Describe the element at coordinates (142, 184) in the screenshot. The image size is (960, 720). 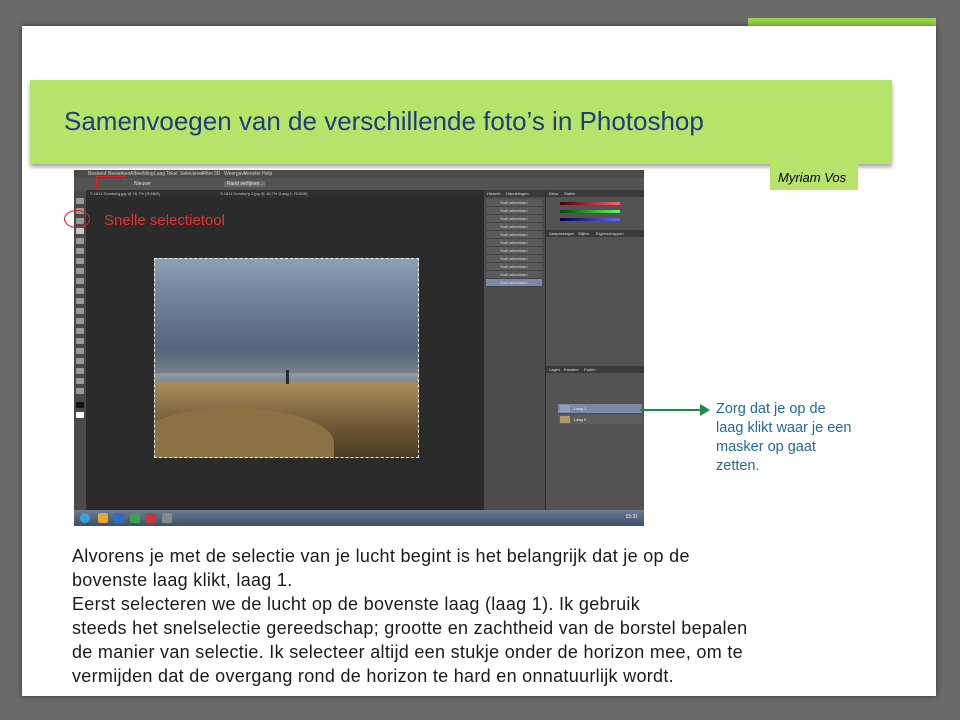
I see `option-new: Nieuwe` at that location.